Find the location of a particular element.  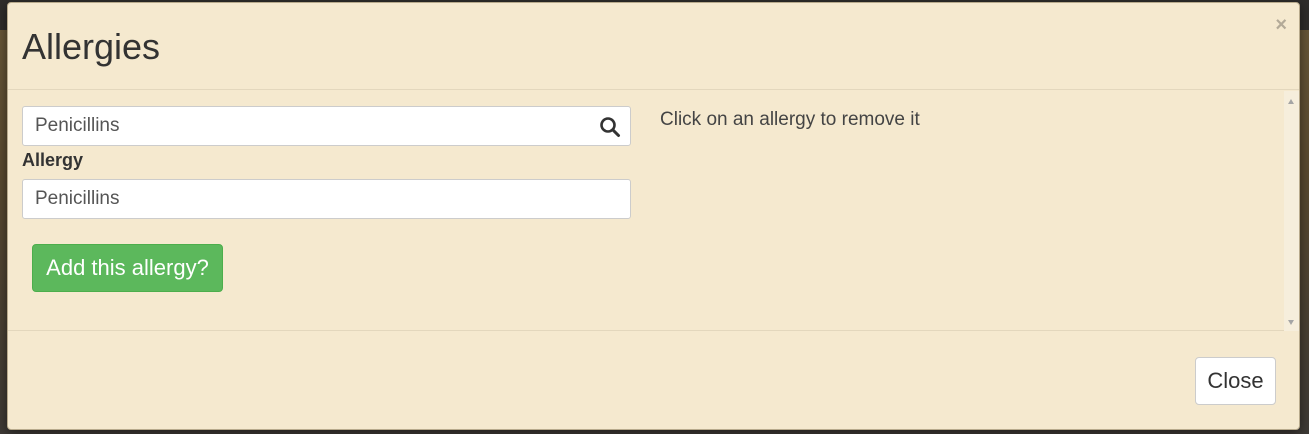

allergy-search-box is located at coordinates (326, 126).